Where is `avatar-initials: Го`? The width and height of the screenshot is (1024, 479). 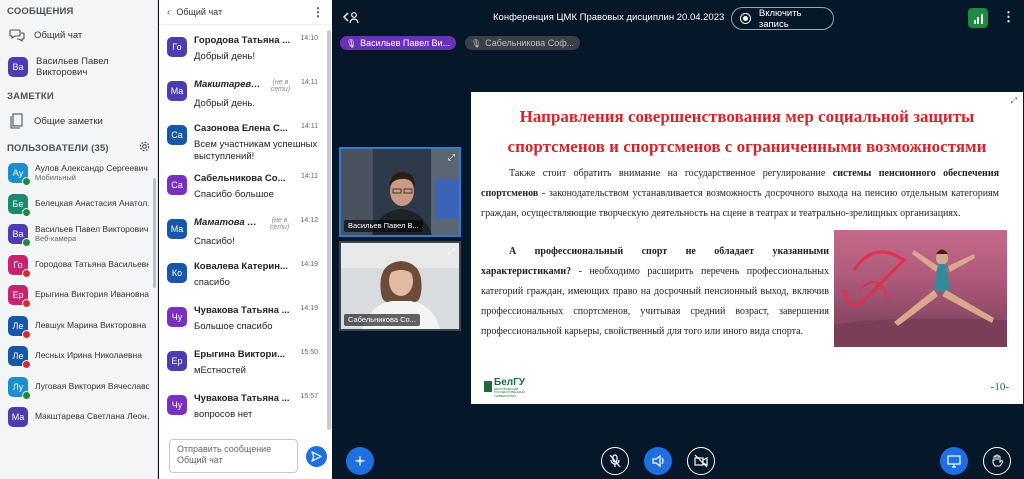 avatar-initials: Го is located at coordinates (18, 264).